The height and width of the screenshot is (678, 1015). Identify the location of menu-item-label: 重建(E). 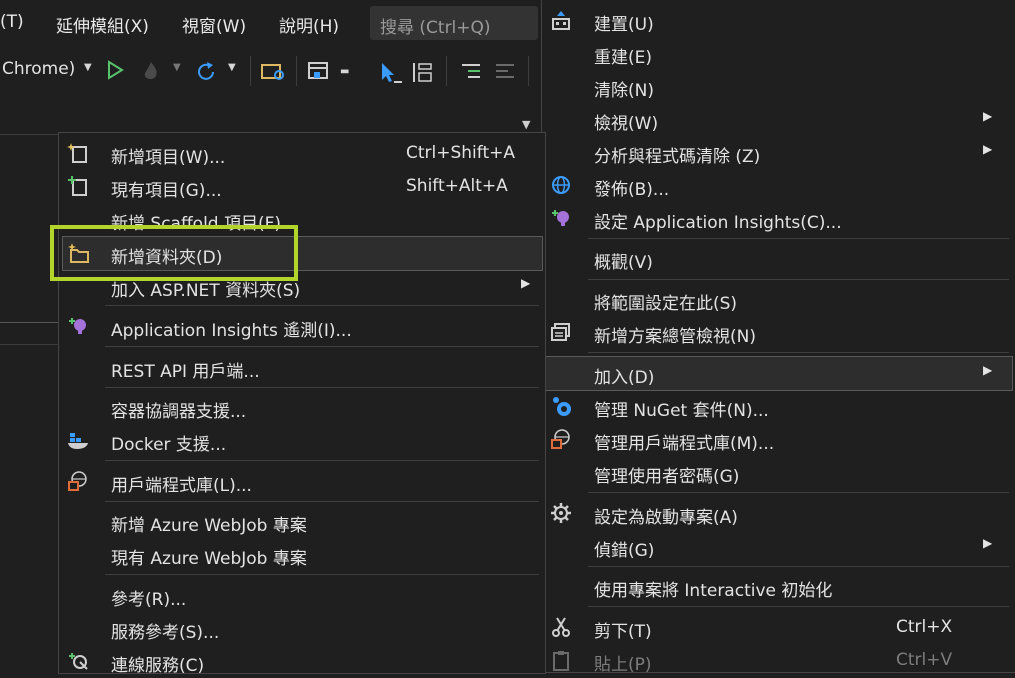
(623, 58).